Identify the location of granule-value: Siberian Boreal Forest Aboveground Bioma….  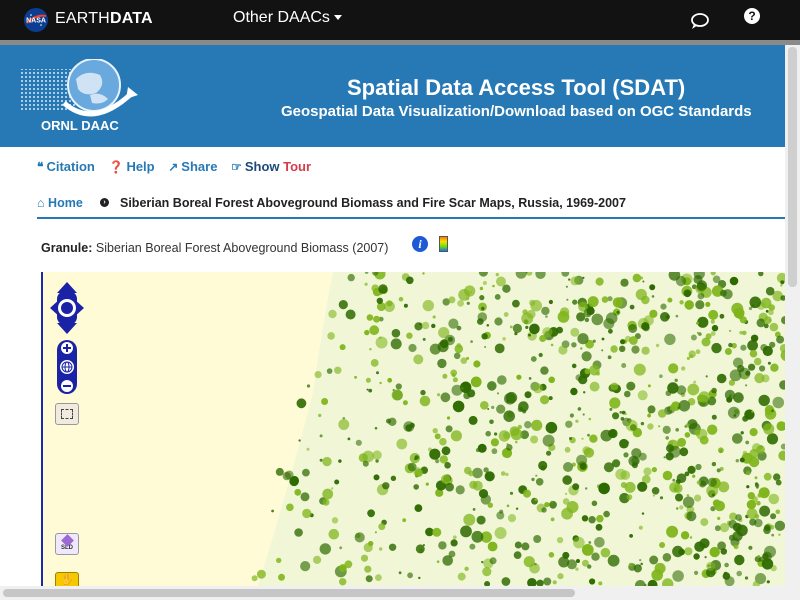
(242, 248).